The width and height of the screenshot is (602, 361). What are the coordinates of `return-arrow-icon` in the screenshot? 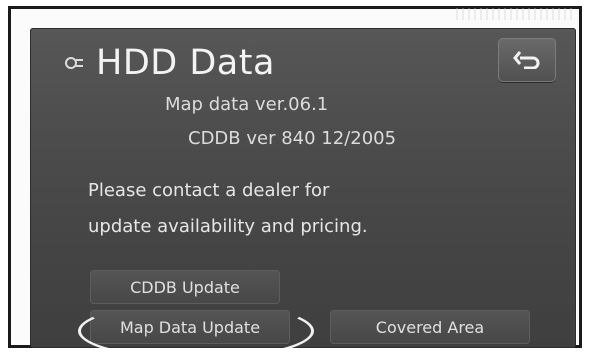 It's located at (527, 60).